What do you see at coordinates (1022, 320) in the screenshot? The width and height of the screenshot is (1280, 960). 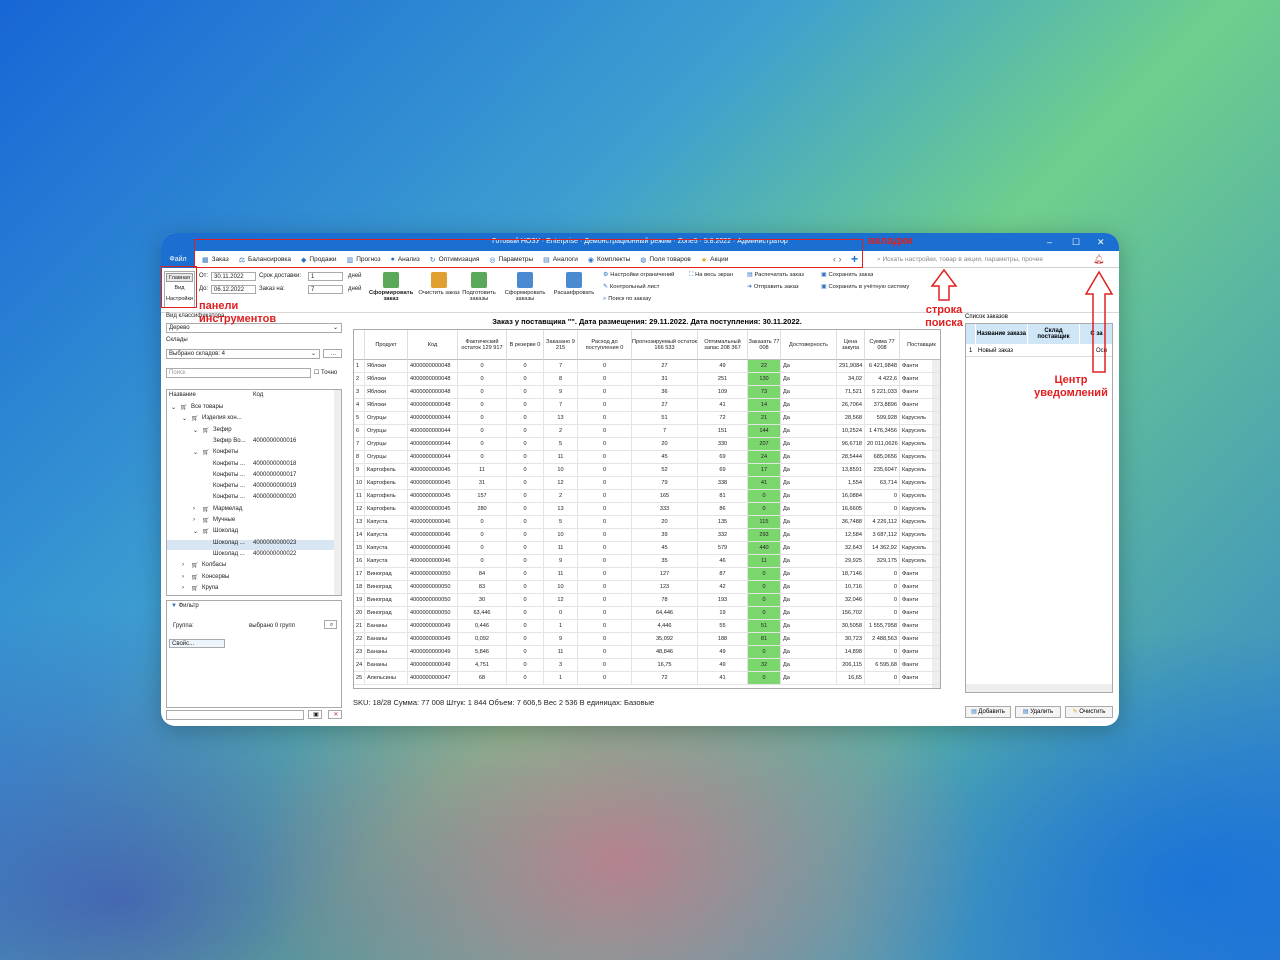 I see `annotation-arrows` at bounding box center [1022, 320].